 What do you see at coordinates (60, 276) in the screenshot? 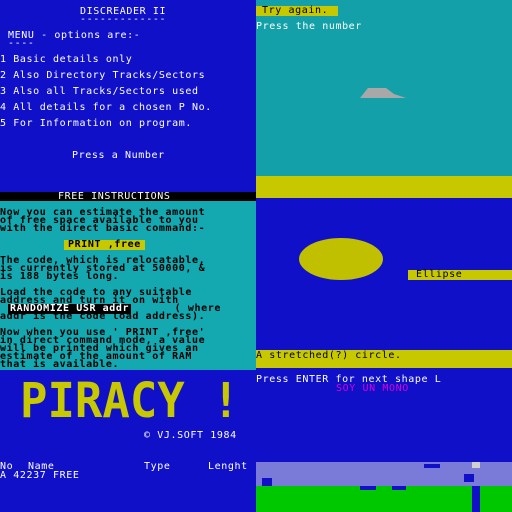
I see `instructions-para2-line3: is 188 bytes long.` at bounding box center [60, 276].